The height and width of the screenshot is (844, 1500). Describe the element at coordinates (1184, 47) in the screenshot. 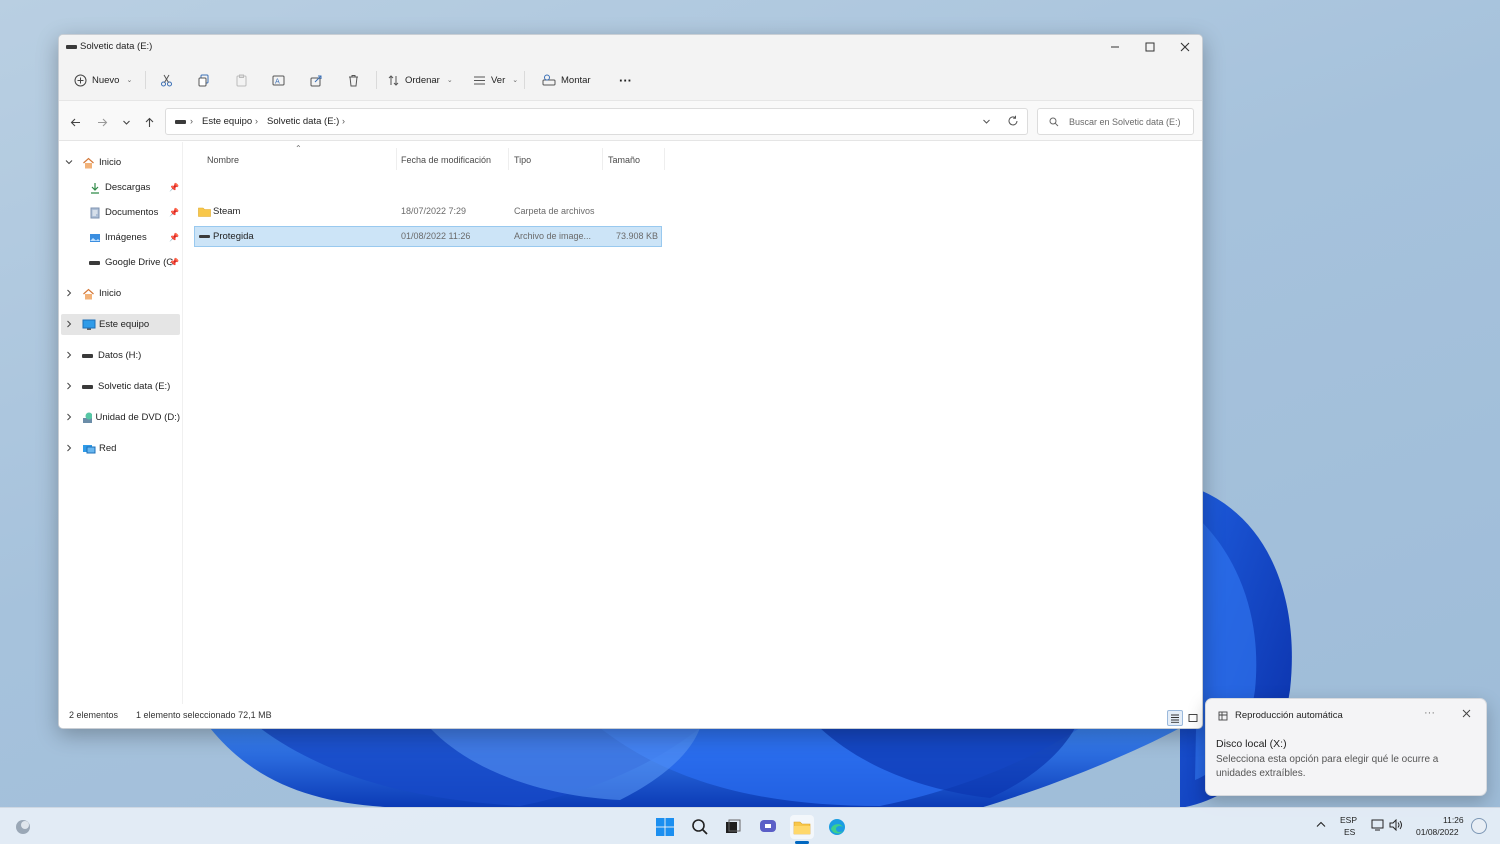

I see `close-button` at that location.